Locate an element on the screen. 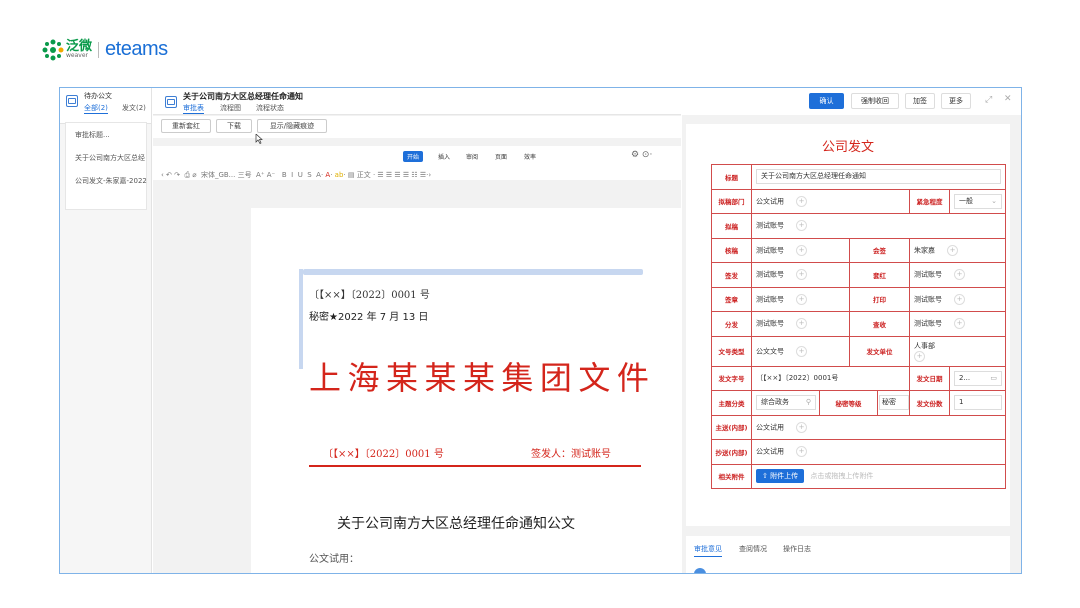 The width and height of the screenshot is (1080, 608). form-row: 主题分类 综合政务 ⚲ 秘密等级 秘密 发文份数 1 is located at coordinates (859, 403).